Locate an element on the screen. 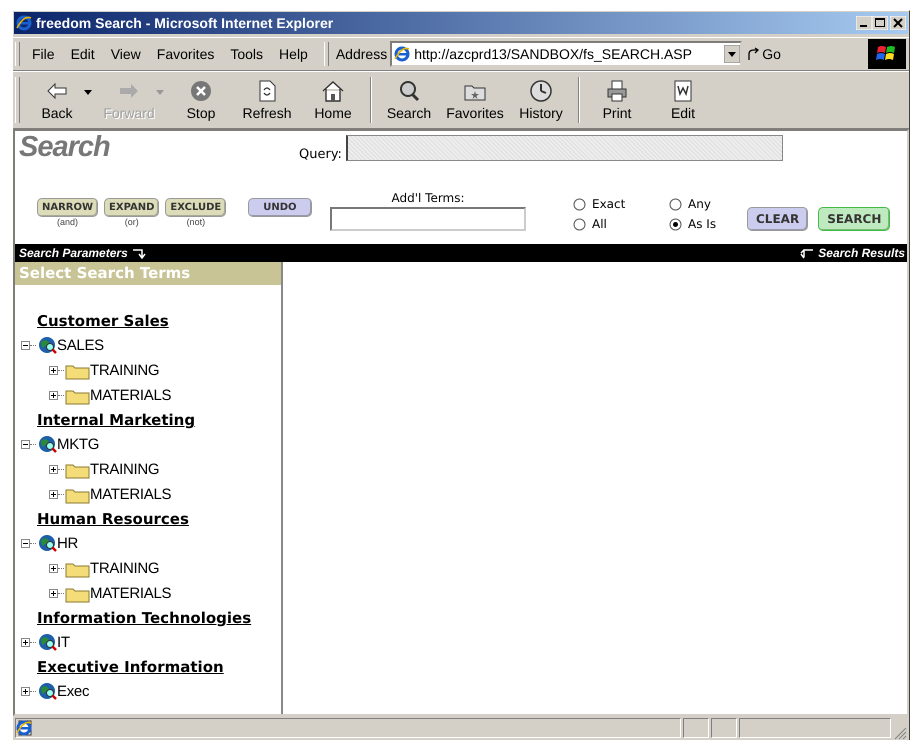  search-button: Search is located at coordinates (409, 100).